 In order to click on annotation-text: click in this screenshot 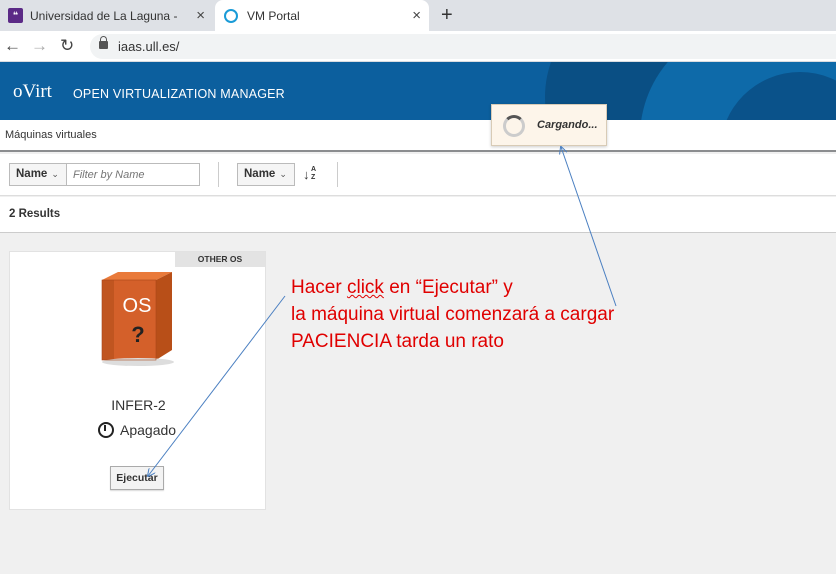, I will do `click(365, 287)`.